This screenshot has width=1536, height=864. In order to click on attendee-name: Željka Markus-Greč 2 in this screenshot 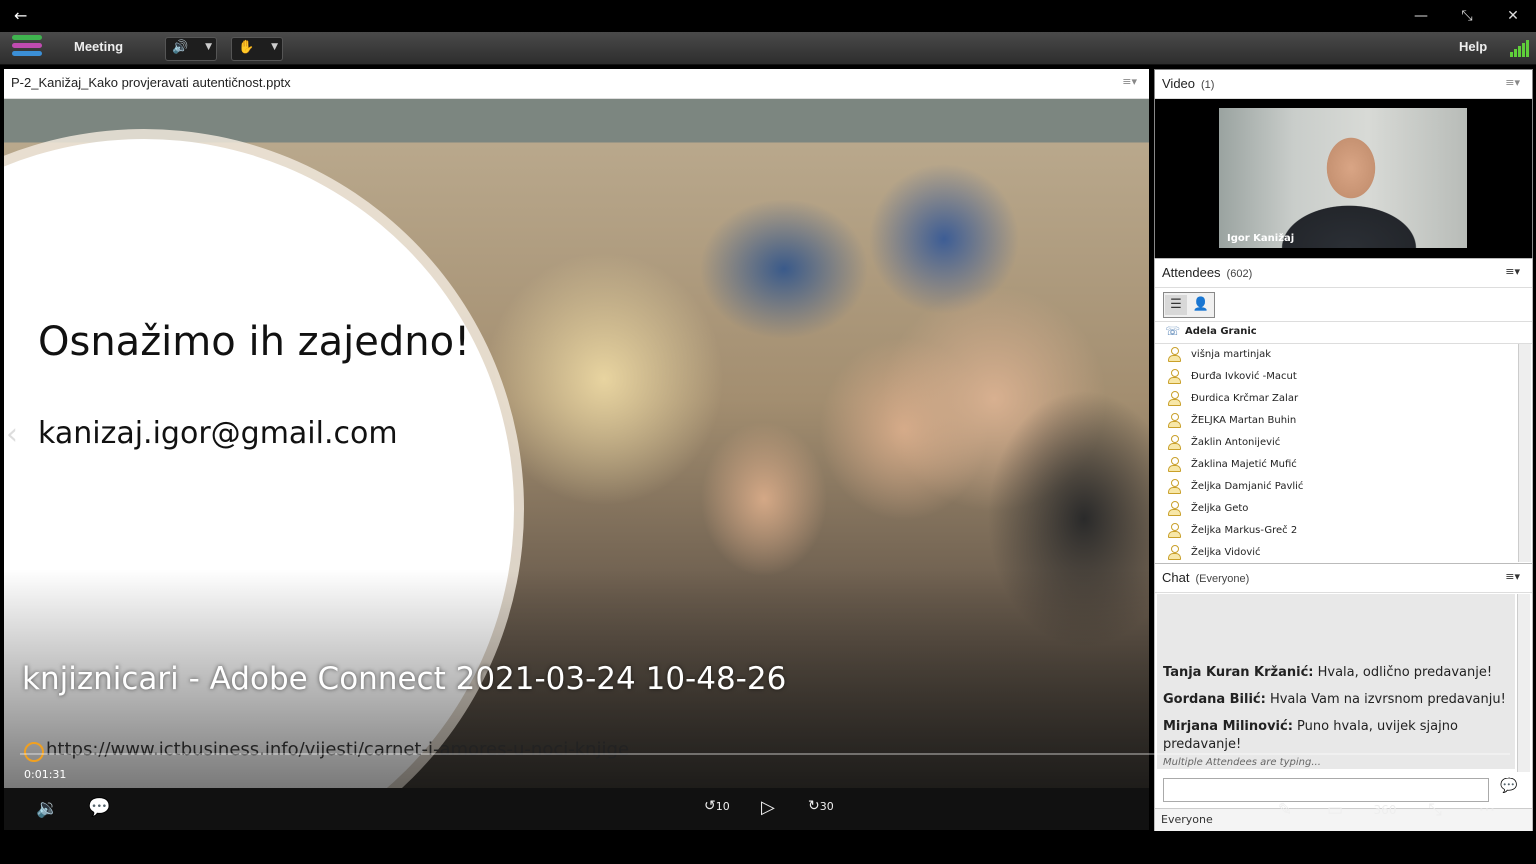, I will do `click(1244, 530)`.